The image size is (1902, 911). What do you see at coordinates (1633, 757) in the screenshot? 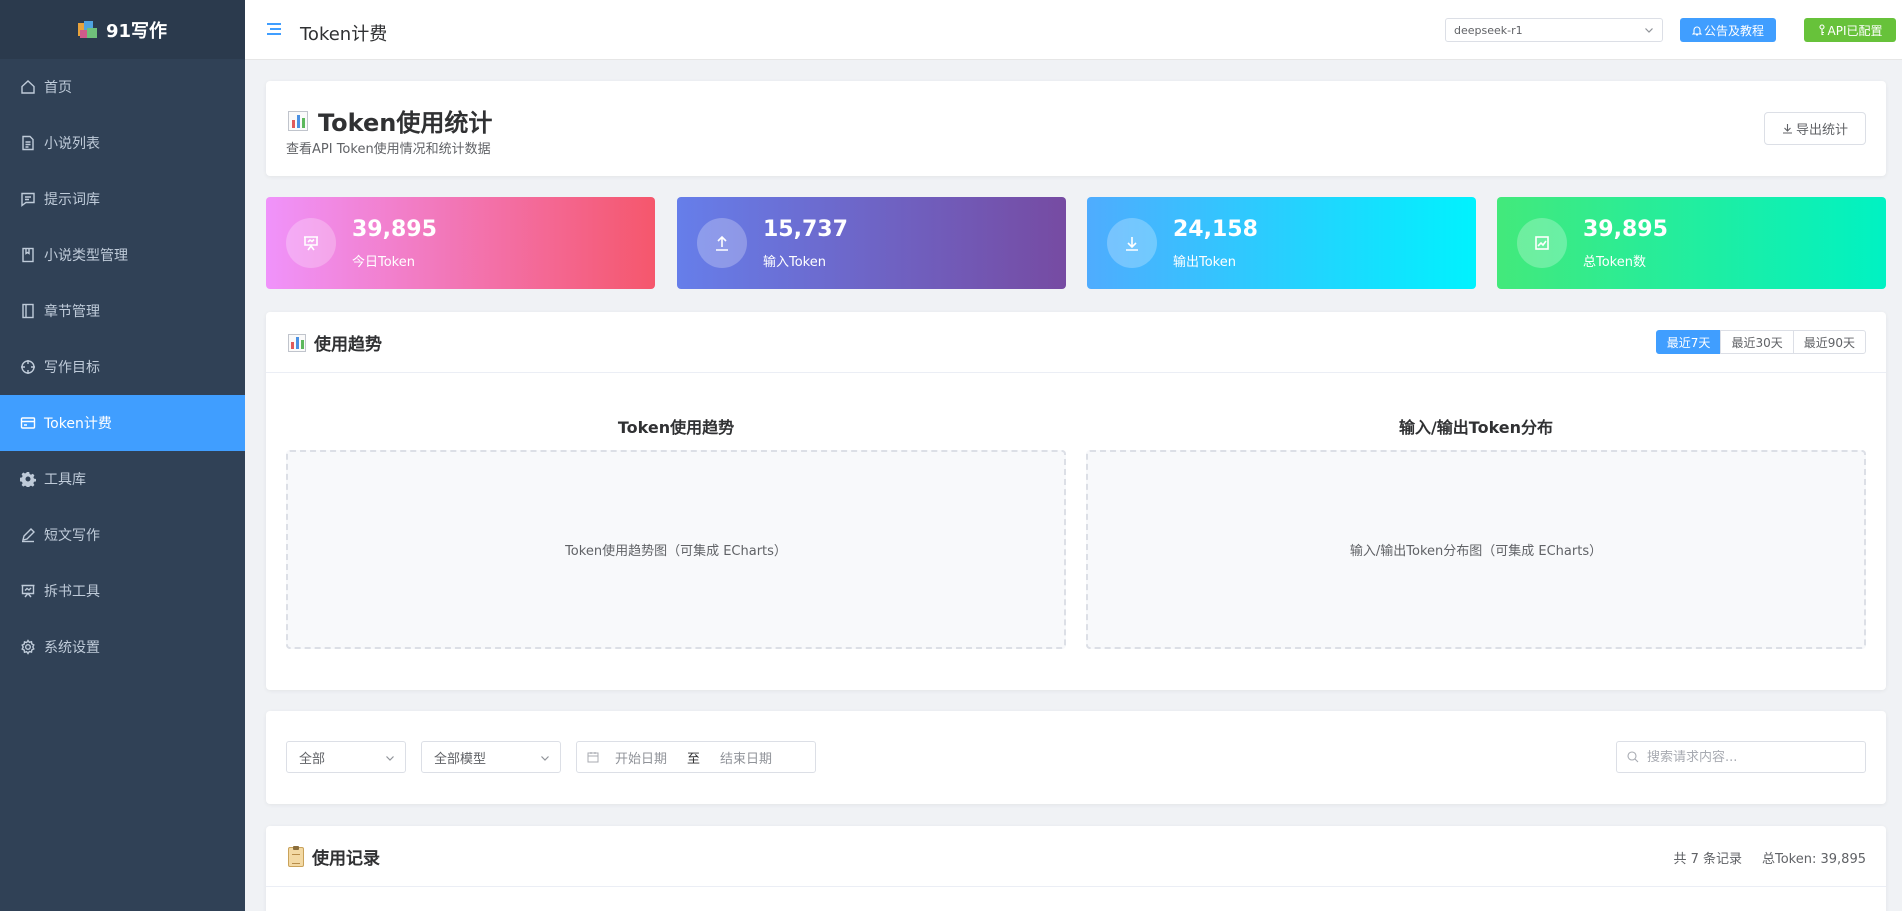
I see `search-icon` at bounding box center [1633, 757].